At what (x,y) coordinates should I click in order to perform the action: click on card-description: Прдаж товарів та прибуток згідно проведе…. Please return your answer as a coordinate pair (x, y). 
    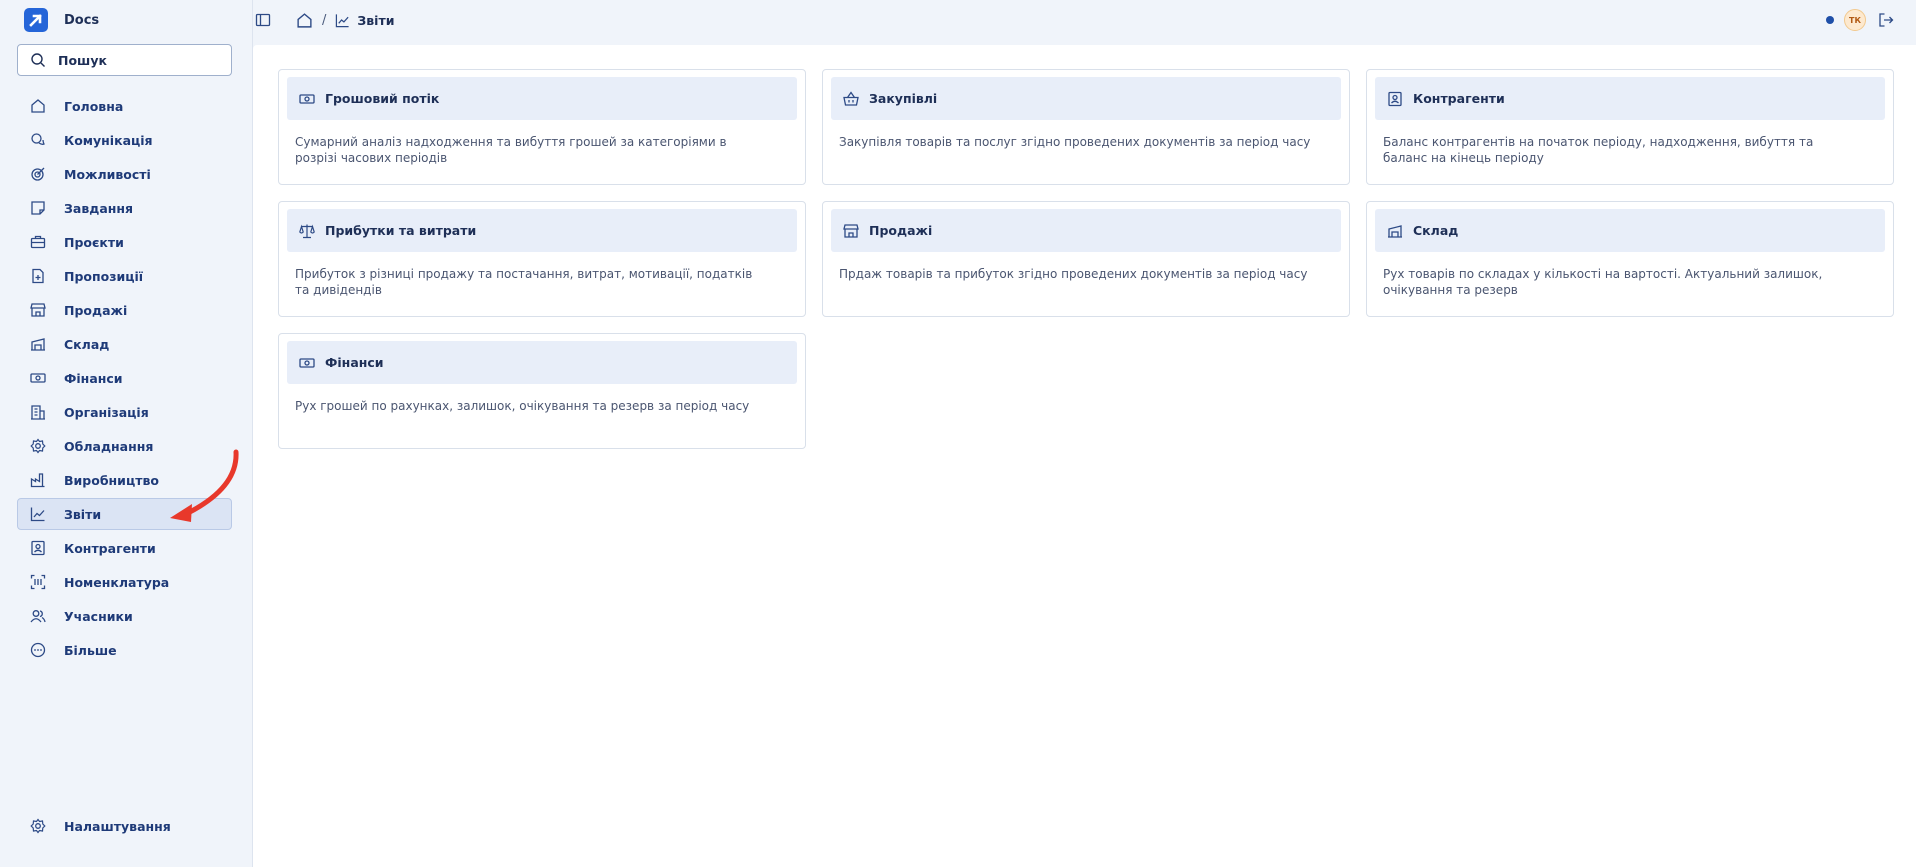
    Looking at the image, I should click on (1073, 274).